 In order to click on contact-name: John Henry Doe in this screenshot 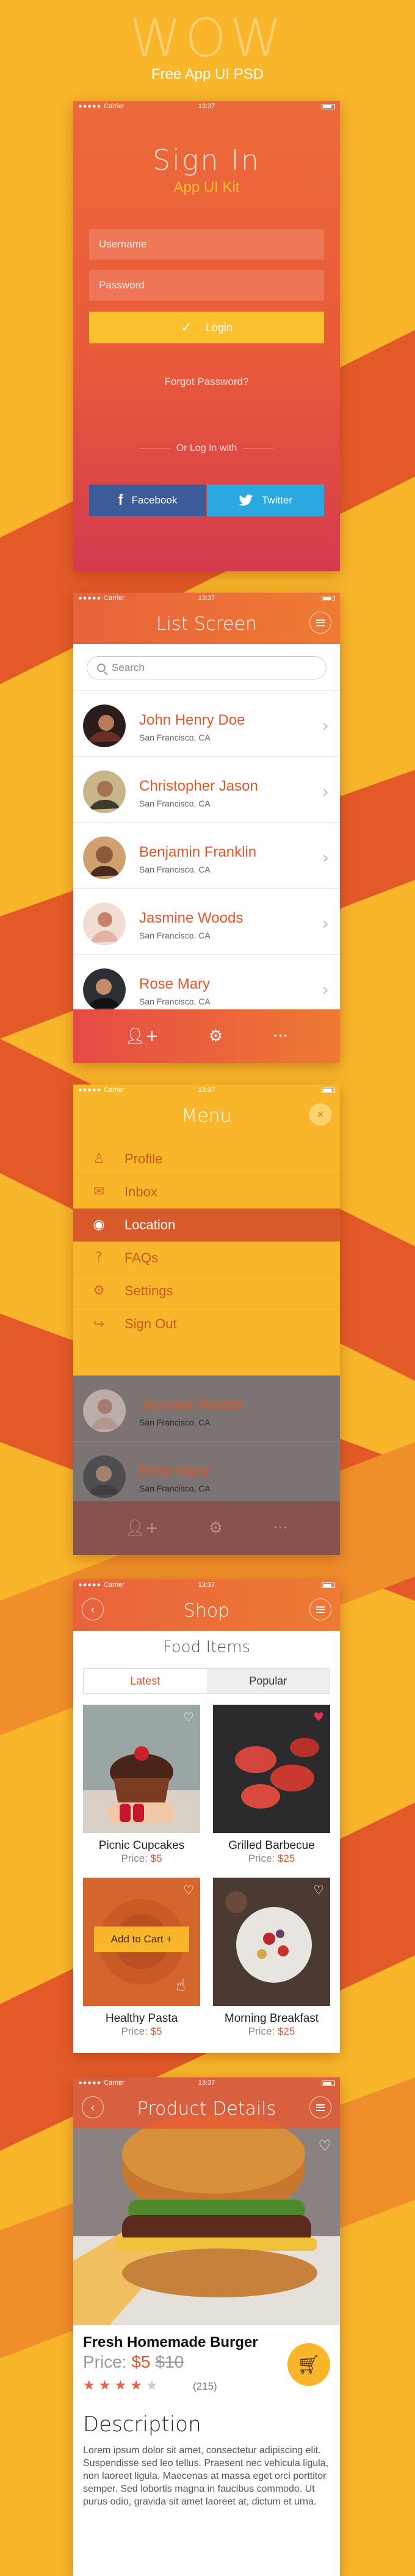, I will do `click(192, 720)`.